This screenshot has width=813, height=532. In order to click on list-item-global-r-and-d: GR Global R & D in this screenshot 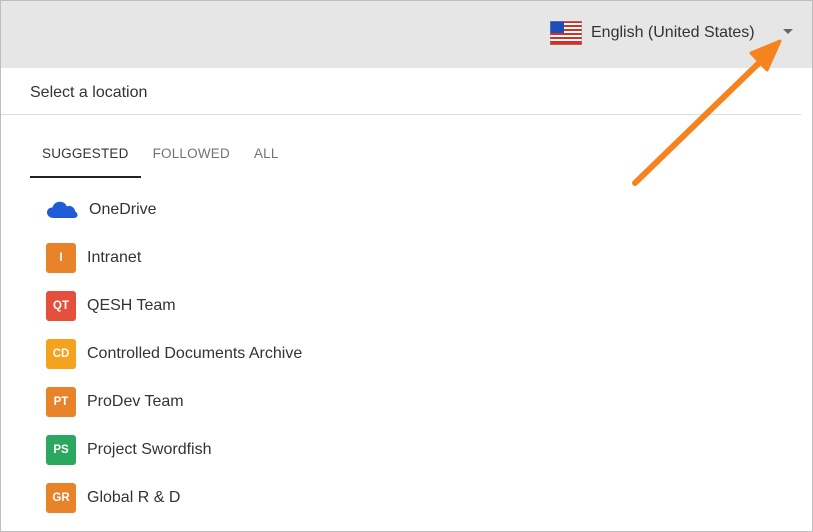, I will do `click(396, 498)`.